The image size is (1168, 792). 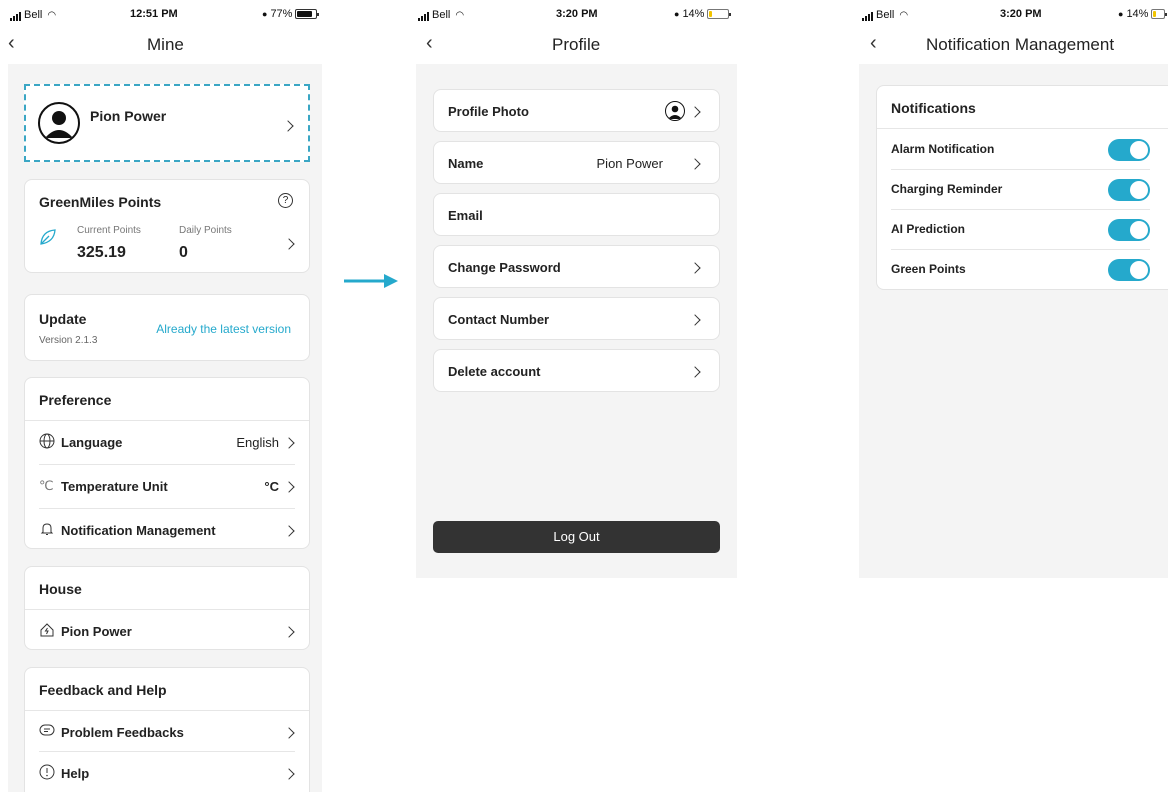 What do you see at coordinates (499, 319) in the screenshot?
I see `contact-number-label: Contact Number` at bounding box center [499, 319].